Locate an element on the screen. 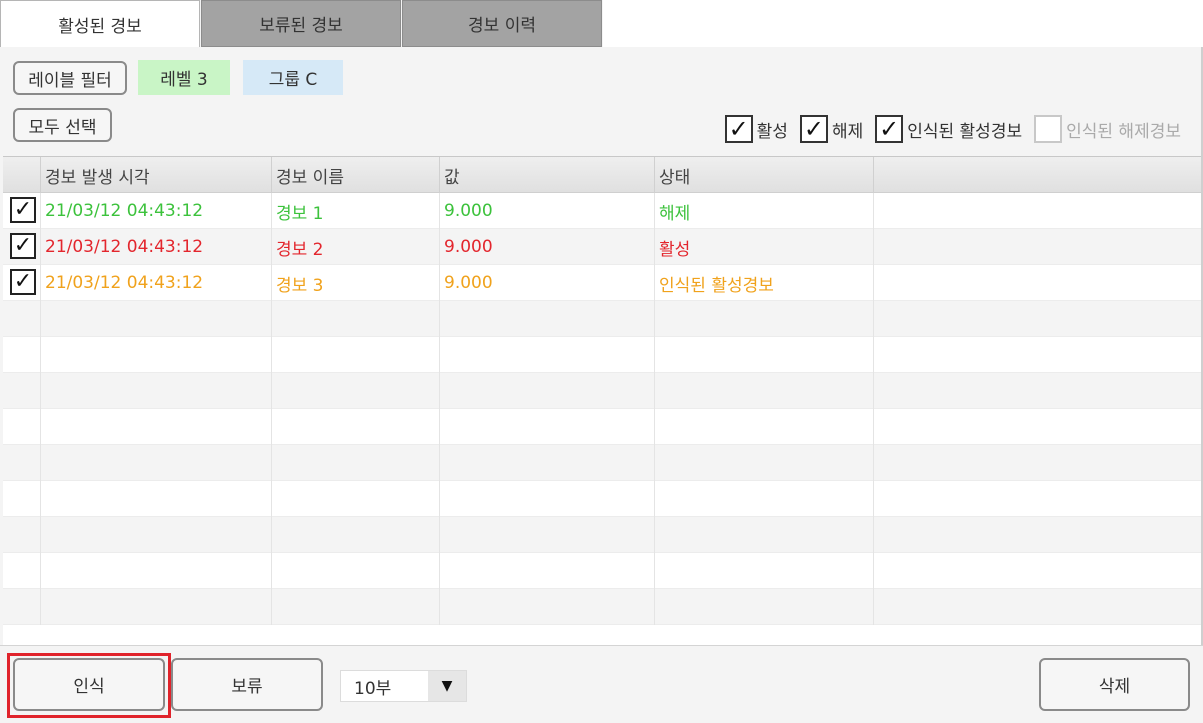  cell-time: 21/03/12 04:43:12 is located at coordinates (156, 211).